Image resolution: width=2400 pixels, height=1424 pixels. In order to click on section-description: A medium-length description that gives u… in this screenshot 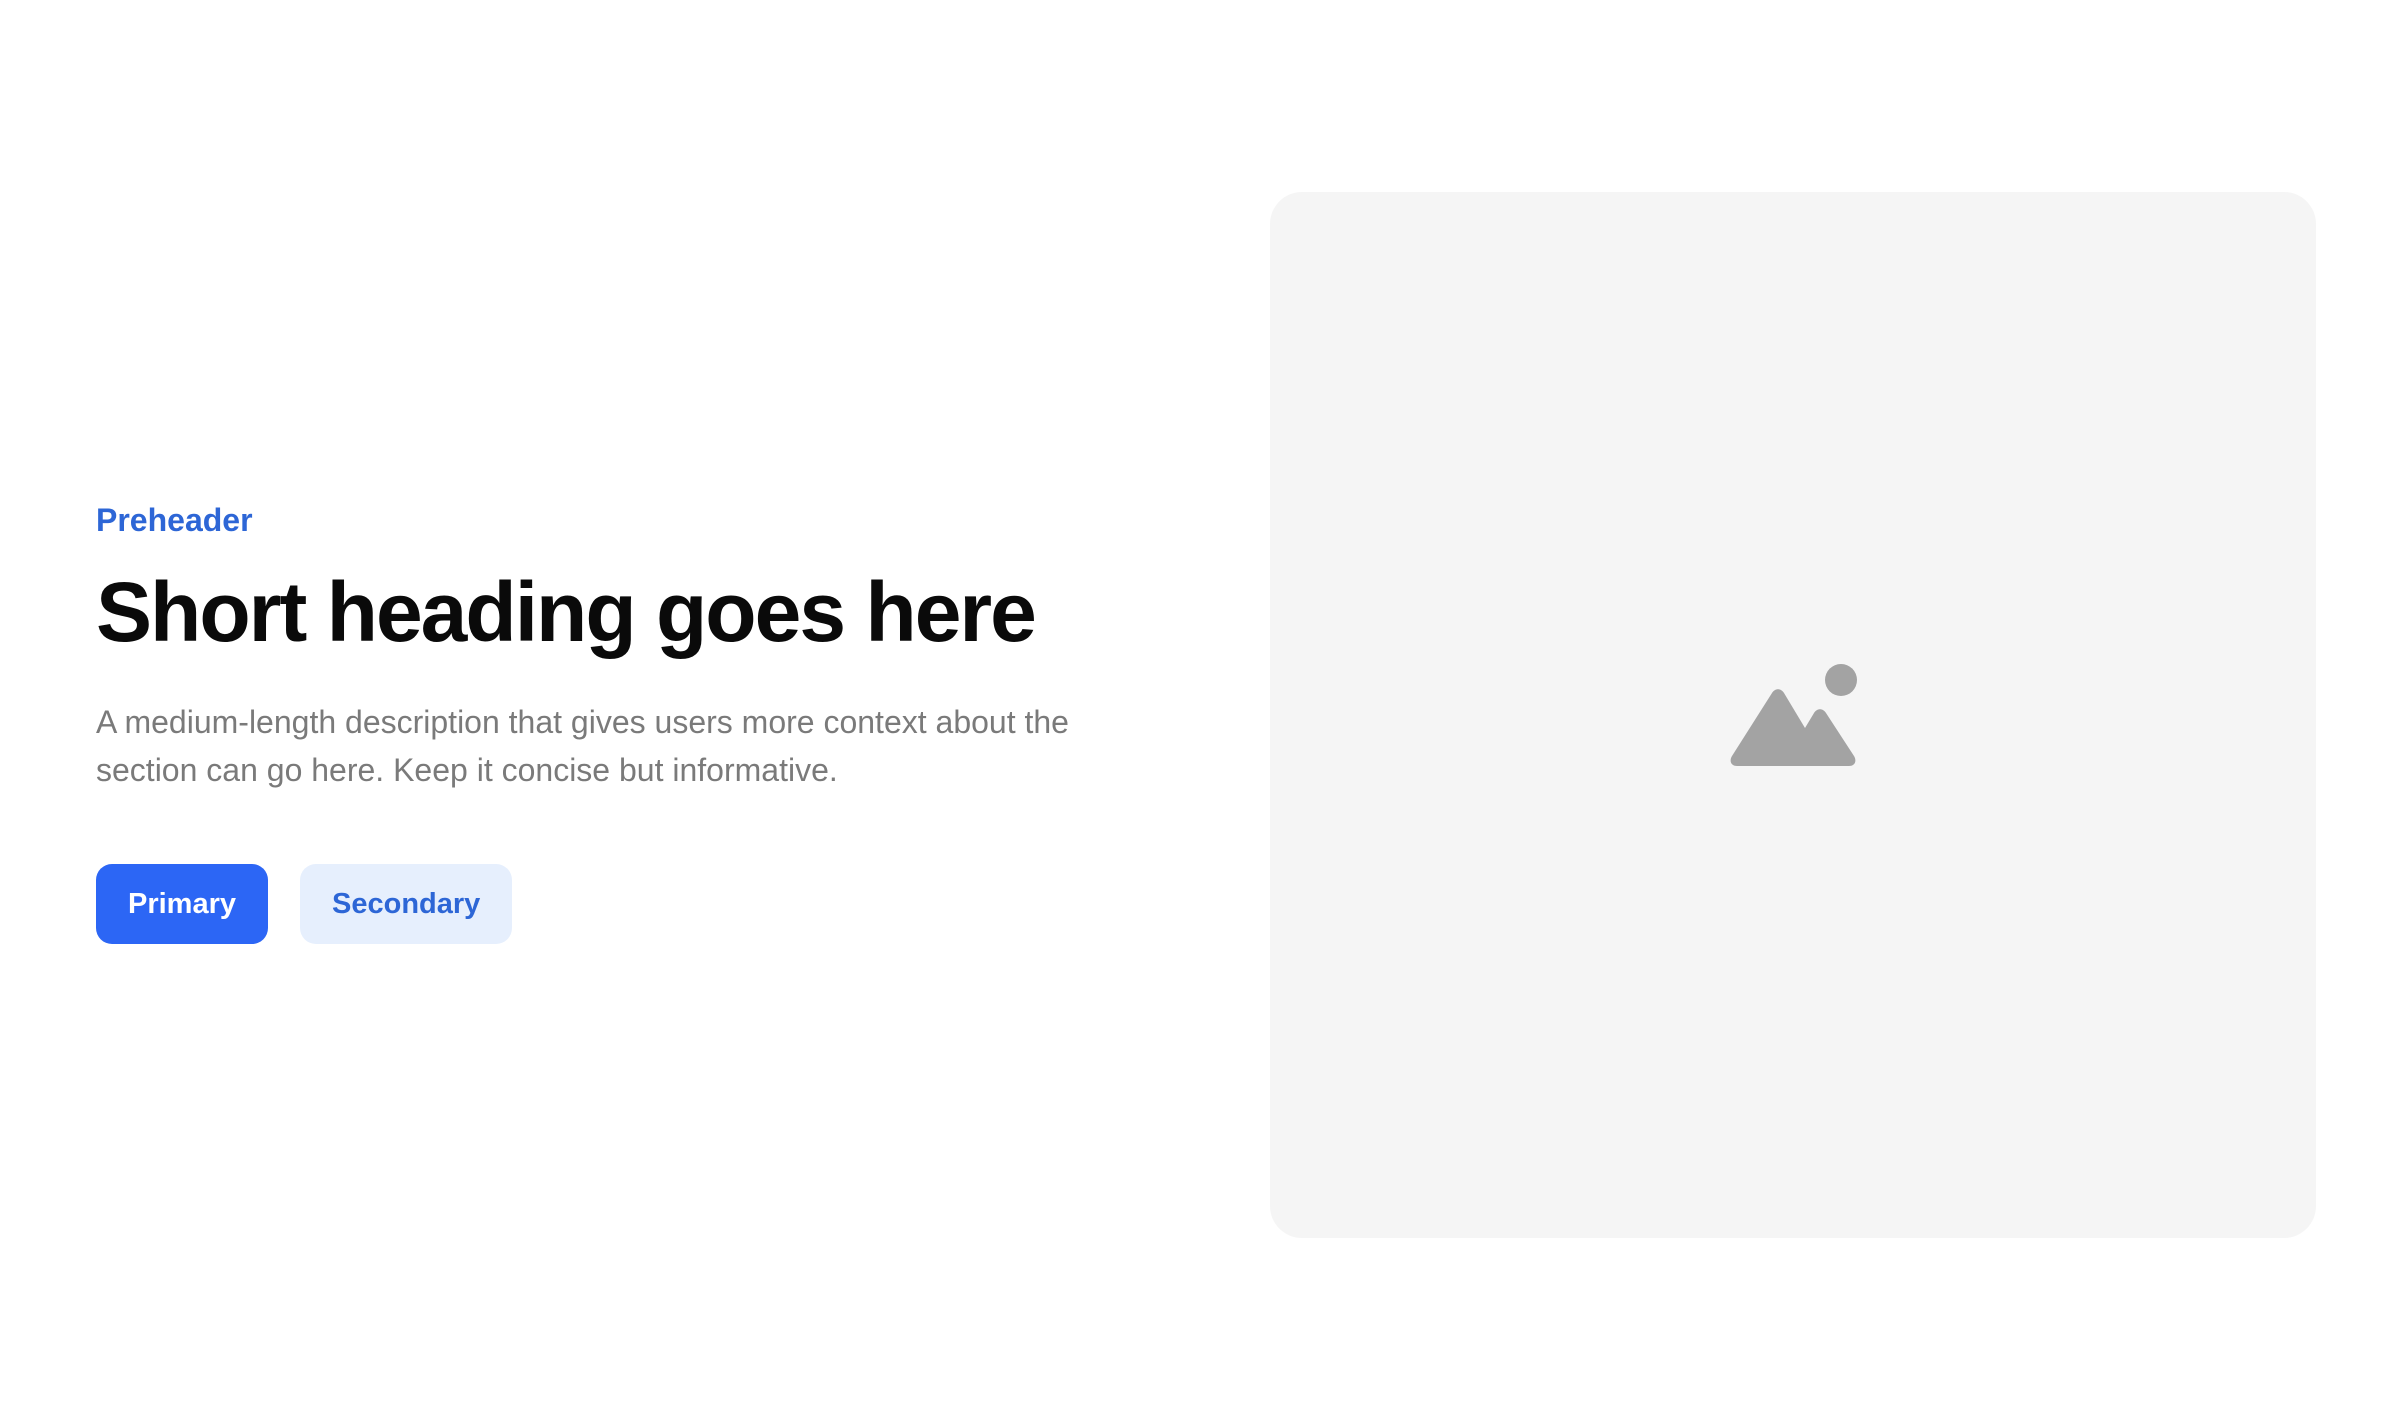, I will do `click(582, 746)`.